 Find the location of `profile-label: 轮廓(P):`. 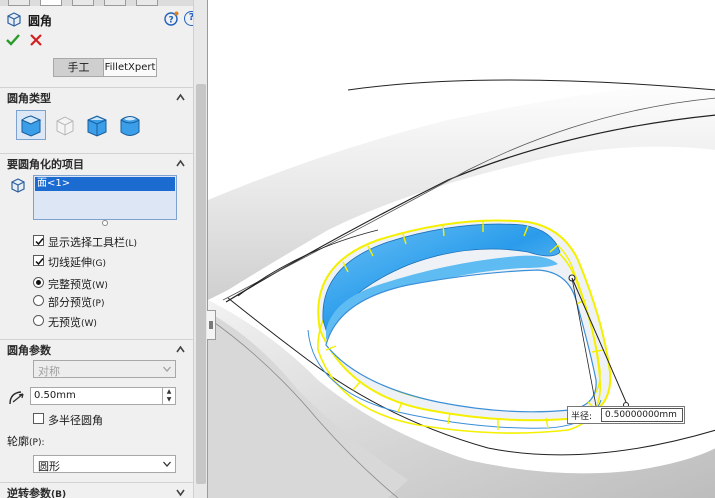

profile-label: 轮廓(P): is located at coordinates (26, 441).